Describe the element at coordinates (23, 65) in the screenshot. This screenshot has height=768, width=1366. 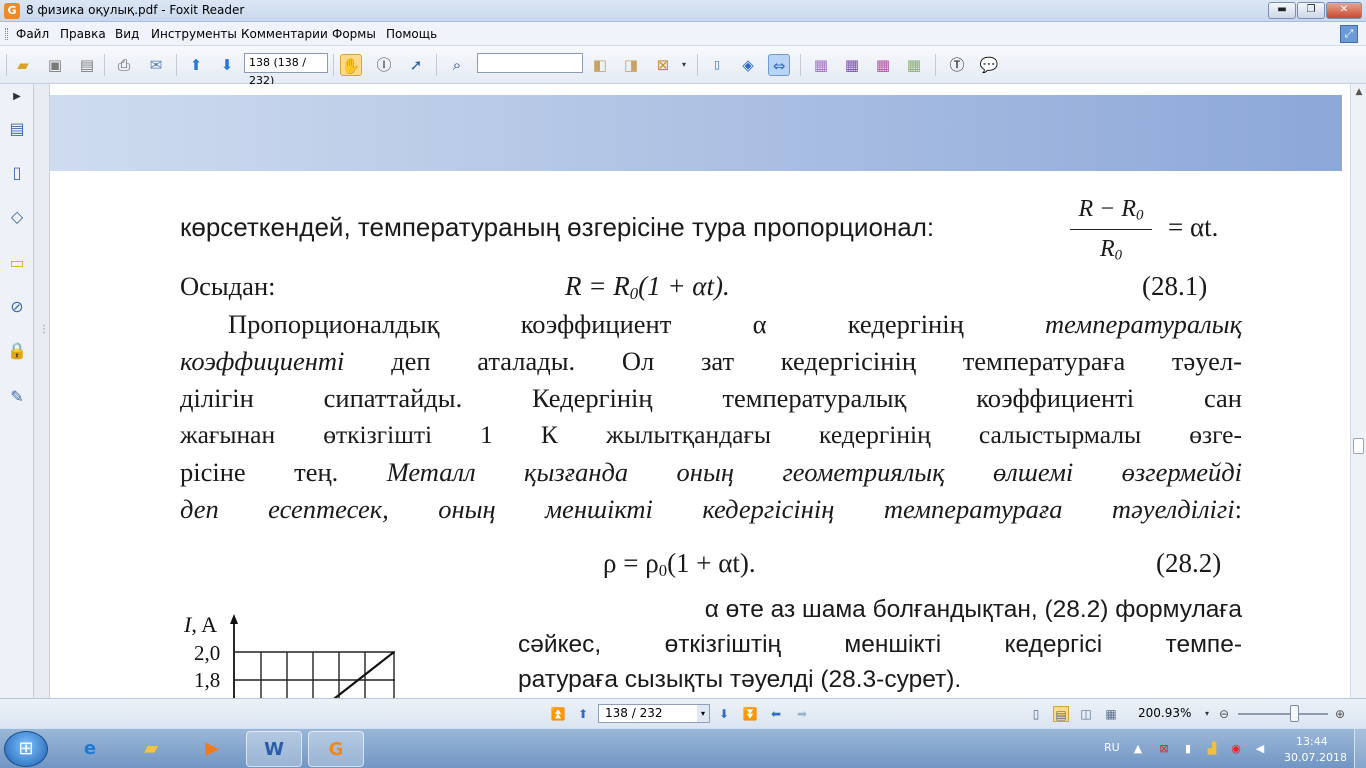
I see `open-folder-icon: ▰` at that location.